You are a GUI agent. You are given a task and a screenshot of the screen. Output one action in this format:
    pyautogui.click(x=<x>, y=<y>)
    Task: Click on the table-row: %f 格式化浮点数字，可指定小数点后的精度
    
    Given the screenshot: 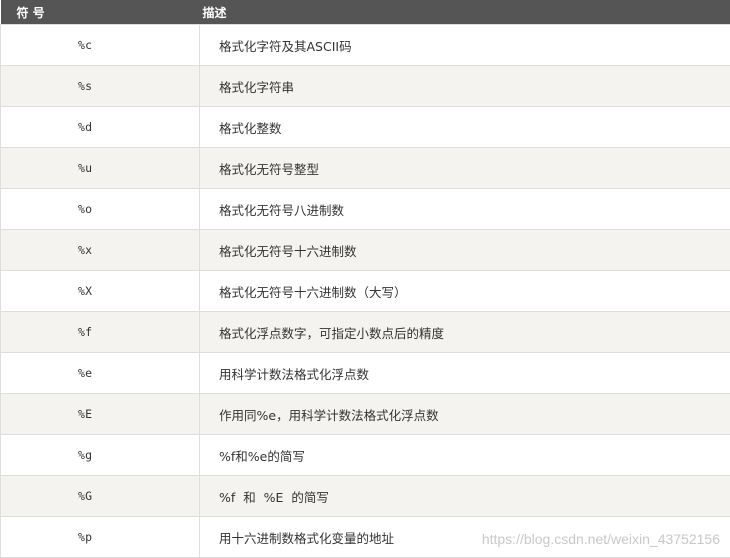 What is the action you would take?
    pyautogui.click(x=365, y=332)
    